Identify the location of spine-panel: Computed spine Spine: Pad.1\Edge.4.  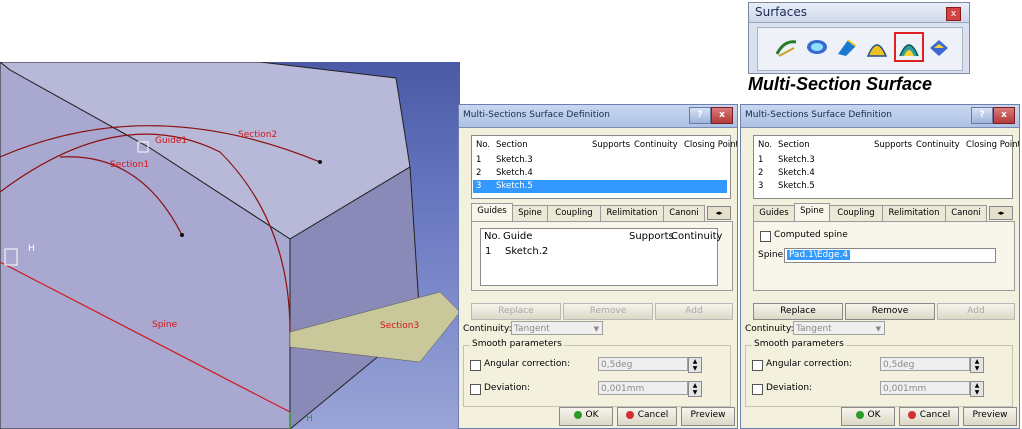
(884, 256).